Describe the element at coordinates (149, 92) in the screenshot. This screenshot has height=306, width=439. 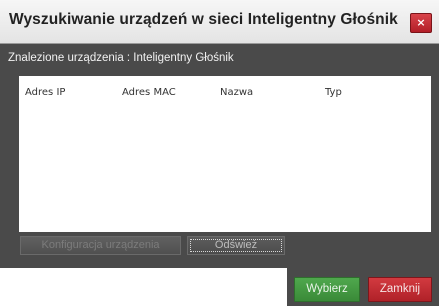
I see `column-header-mac: Adres MAC` at that location.